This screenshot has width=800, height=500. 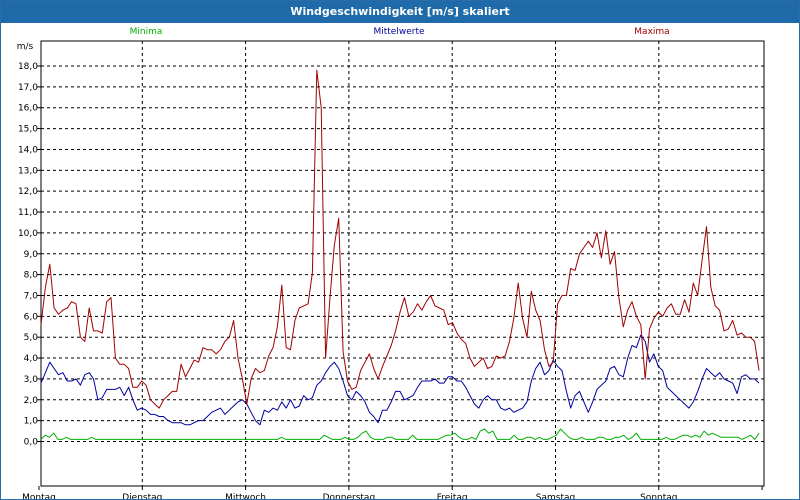 What do you see at coordinates (25, 47) in the screenshot?
I see `y-axis-label: m/s` at bounding box center [25, 47].